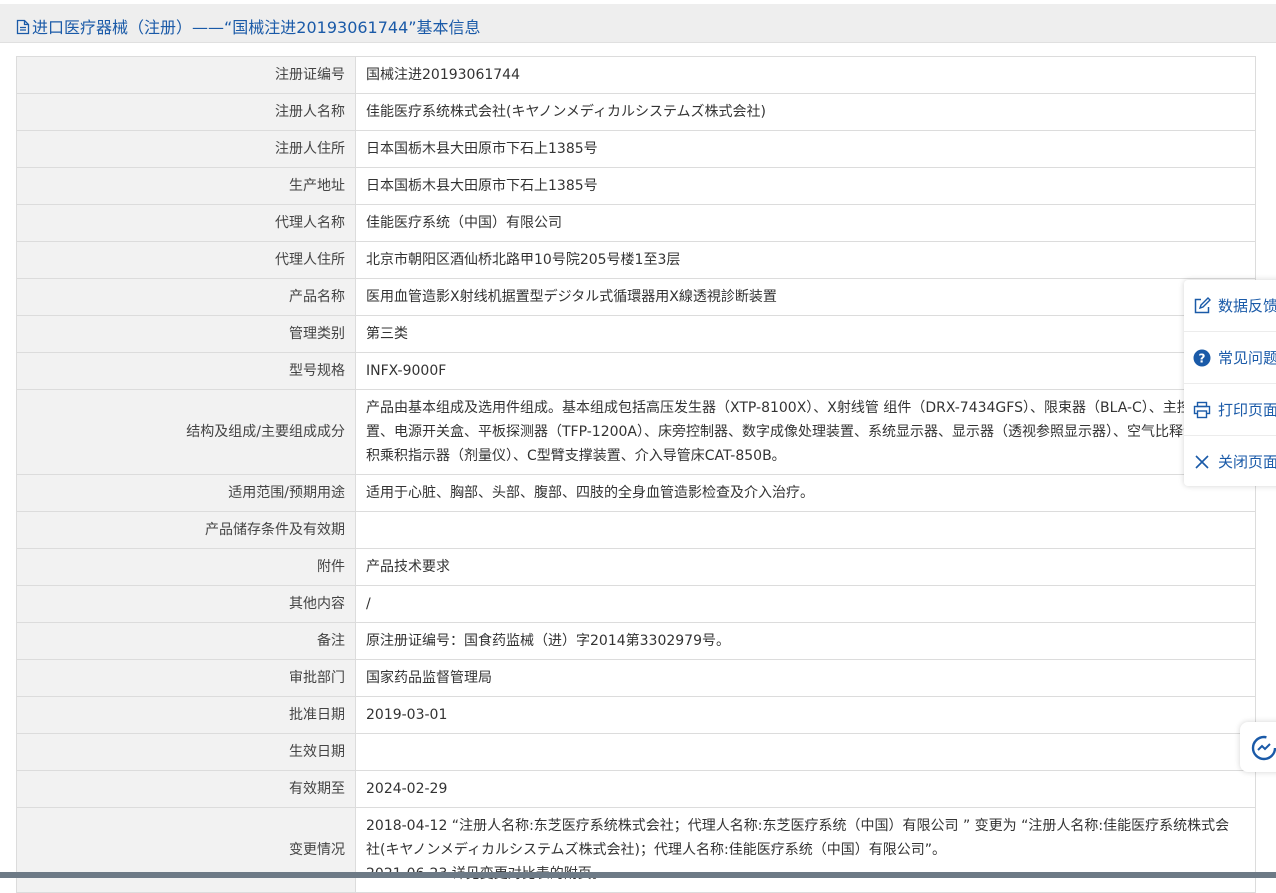 This screenshot has width=1276, height=893. I want to click on row-value: INFX-9000F, so click(805, 371).